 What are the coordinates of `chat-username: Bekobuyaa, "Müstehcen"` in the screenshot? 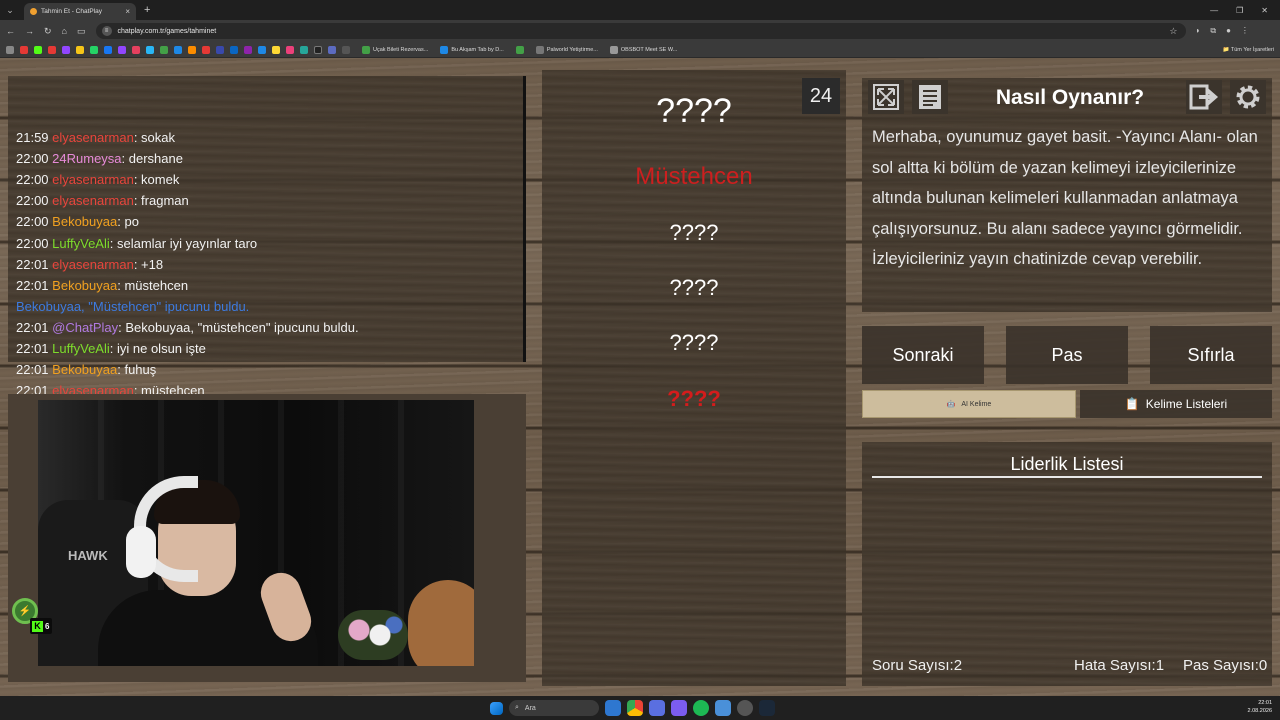 It's located at (88, 306).